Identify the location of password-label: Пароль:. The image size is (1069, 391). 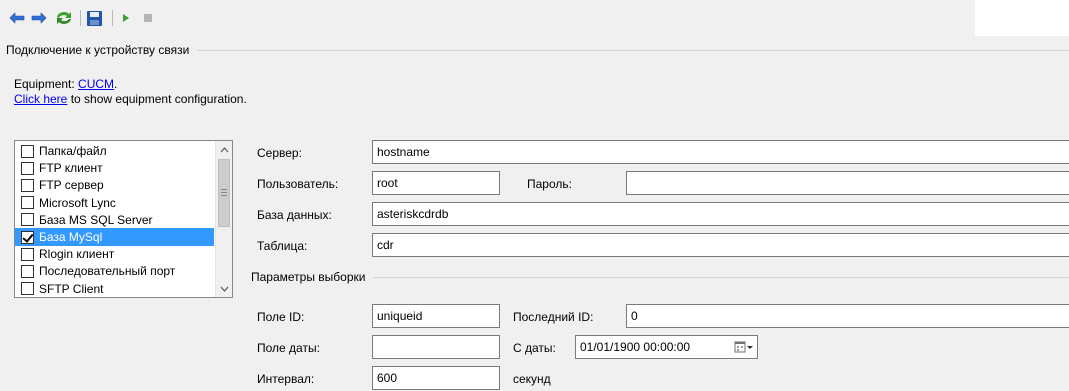
(549, 184).